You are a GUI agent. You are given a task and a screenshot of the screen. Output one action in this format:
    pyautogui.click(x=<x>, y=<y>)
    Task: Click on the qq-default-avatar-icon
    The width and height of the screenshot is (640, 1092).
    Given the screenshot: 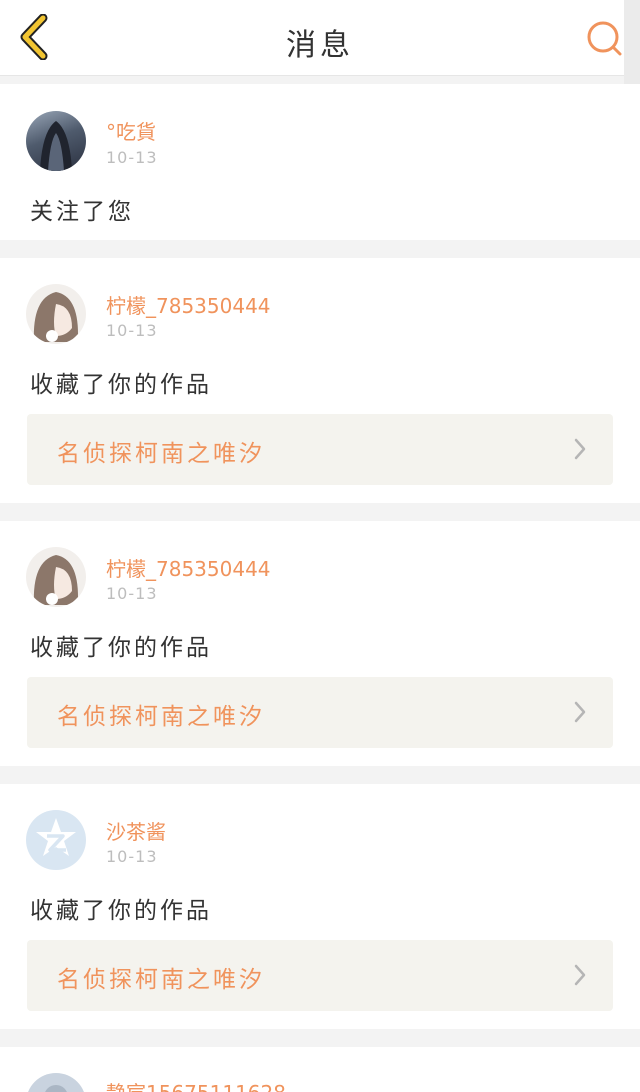 What is the action you would take?
    pyautogui.click(x=56, y=837)
    